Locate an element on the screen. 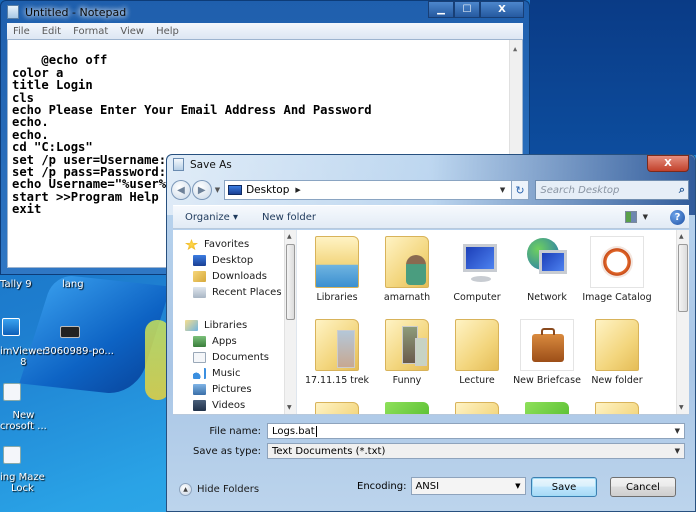 The width and height of the screenshot is (696, 512). nav-item-music: Music is located at coordinates (216, 373).